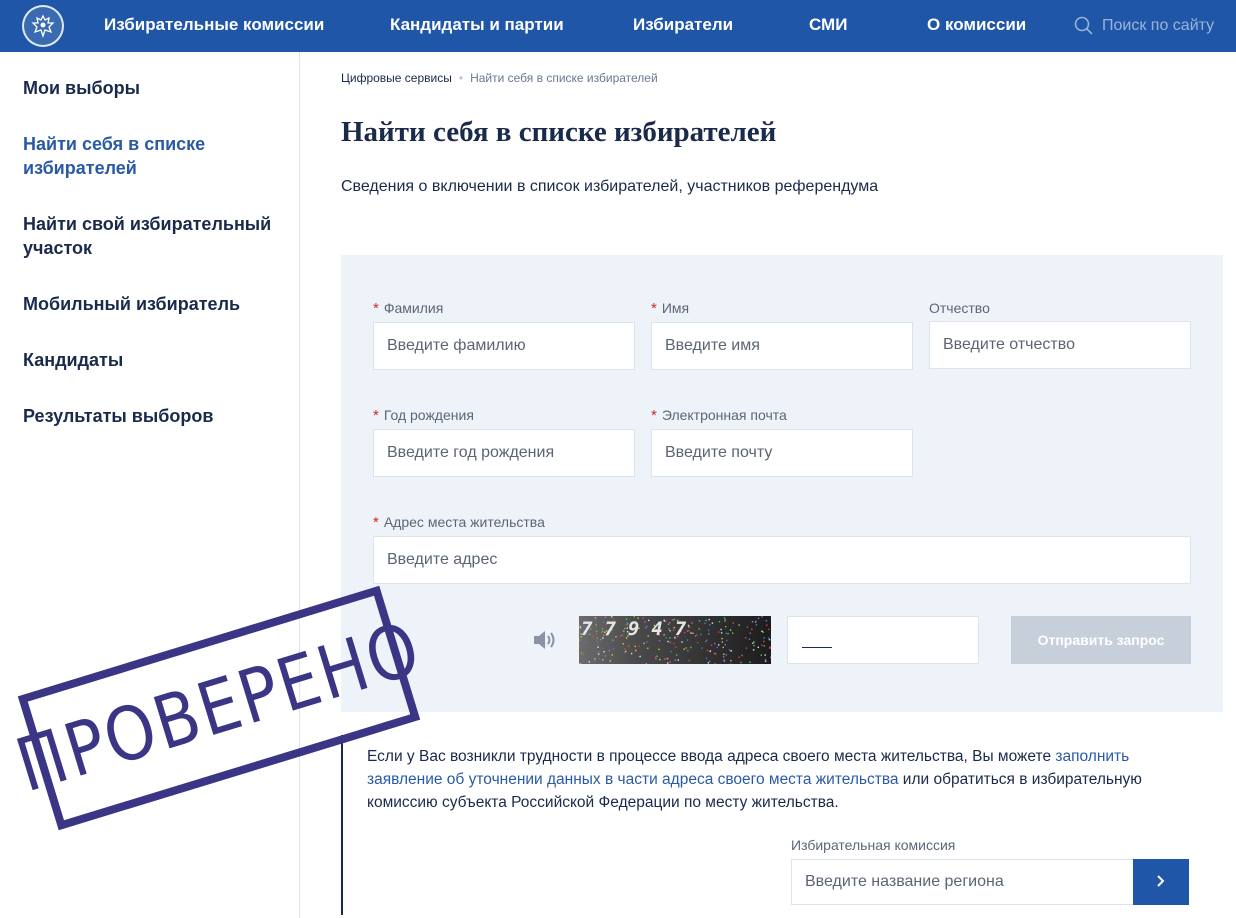  What do you see at coordinates (782, 346) in the screenshot?
I see `firstname-field` at bounding box center [782, 346].